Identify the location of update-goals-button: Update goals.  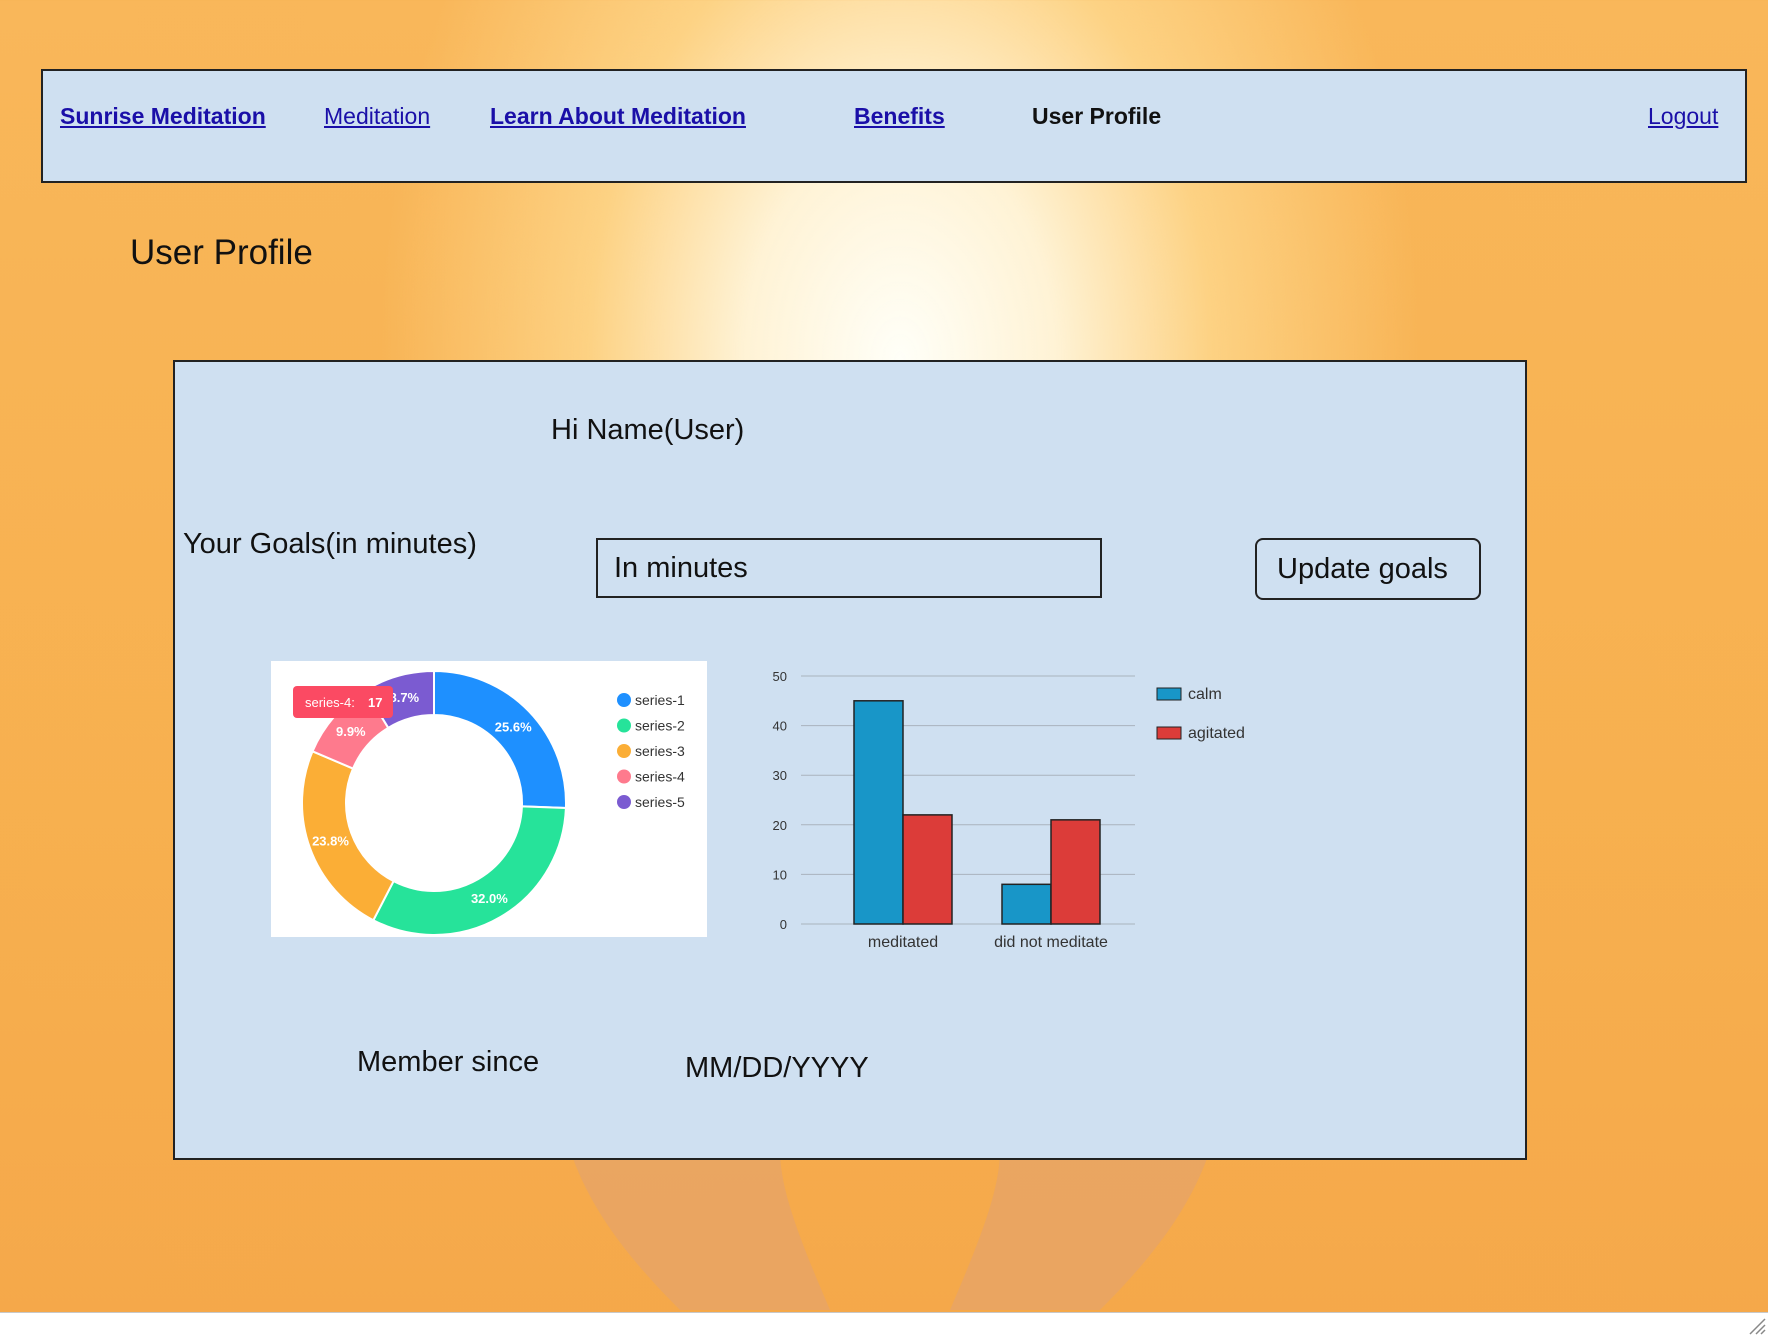
(1368, 569).